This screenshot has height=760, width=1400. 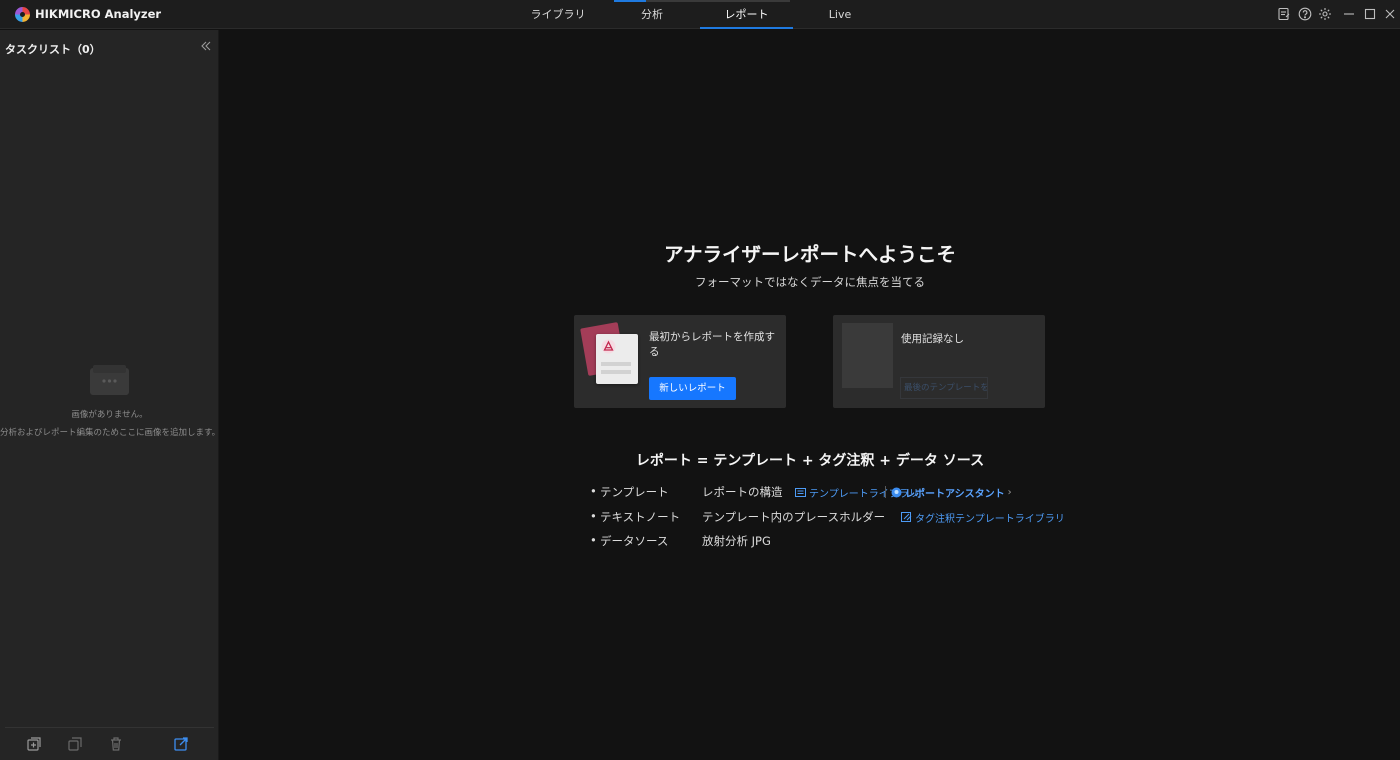 I want to click on tab-analysis: 分析, so click(x=652, y=14).